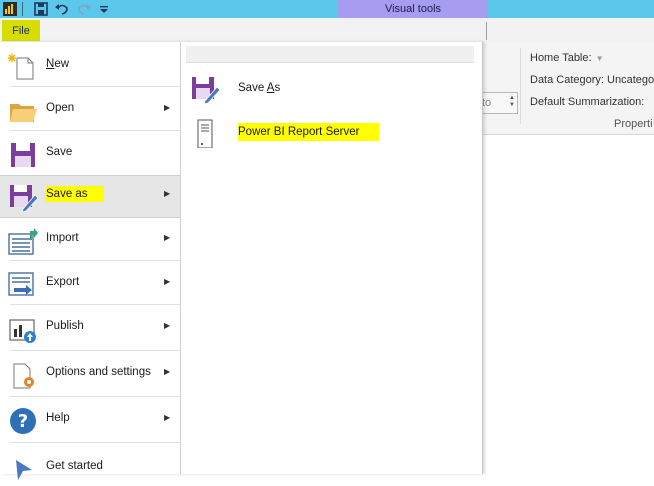 This screenshot has width=654, height=486. Describe the element at coordinates (90, 66) in the screenshot. I see `menu-item-new: New` at that location.